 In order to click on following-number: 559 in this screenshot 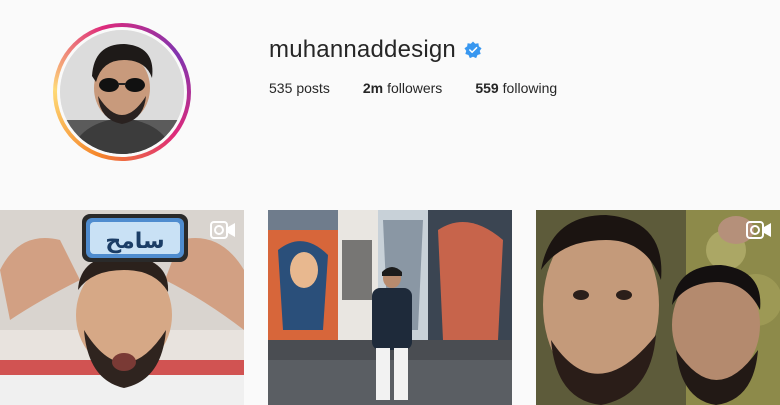, I will do `click(487, 88)`.